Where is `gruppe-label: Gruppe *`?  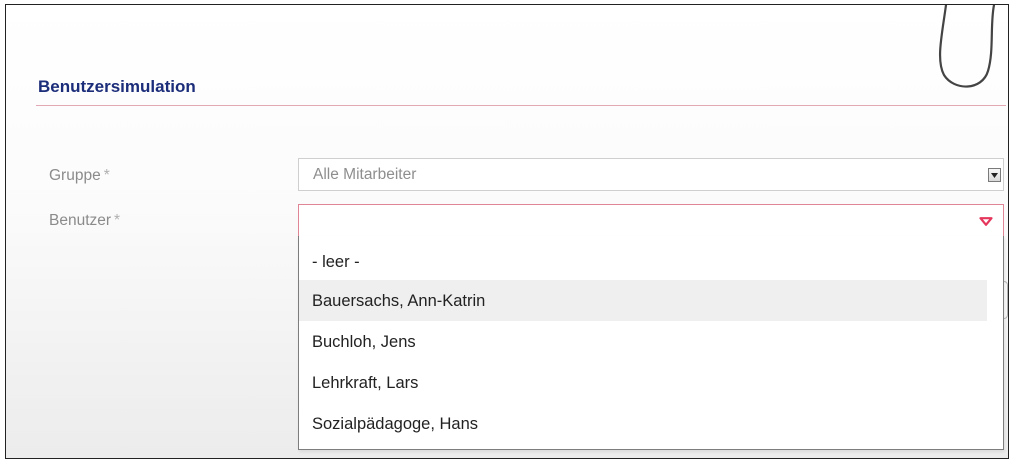 gruppe-label: Gruppe * is located at coordinates (79, 176).